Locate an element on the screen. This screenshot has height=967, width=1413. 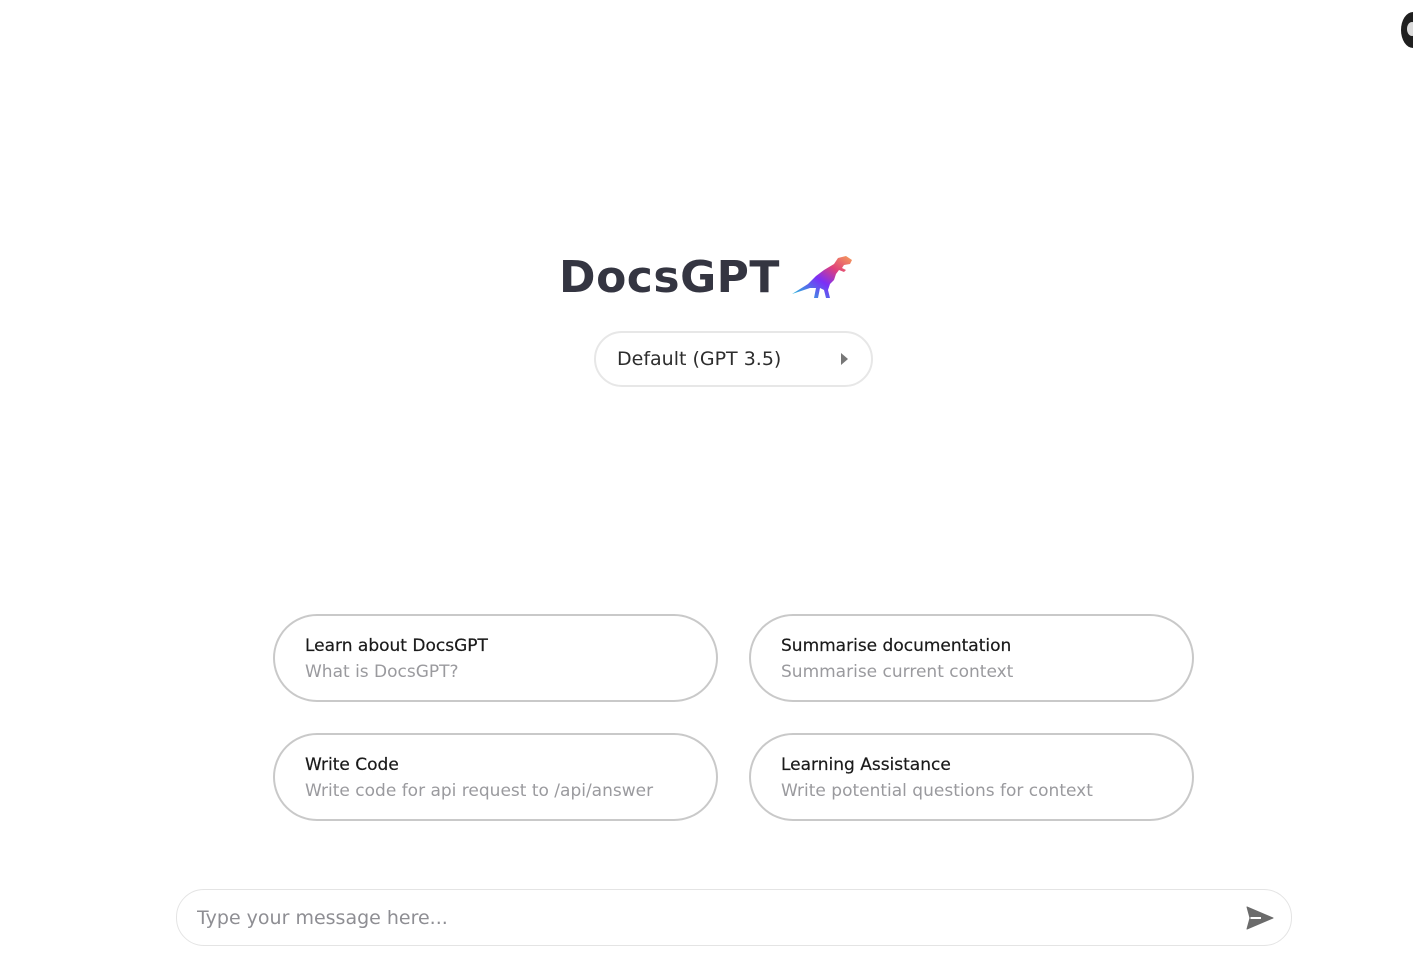
brand-title: DocsGPT is located at coordinates (669, 277).